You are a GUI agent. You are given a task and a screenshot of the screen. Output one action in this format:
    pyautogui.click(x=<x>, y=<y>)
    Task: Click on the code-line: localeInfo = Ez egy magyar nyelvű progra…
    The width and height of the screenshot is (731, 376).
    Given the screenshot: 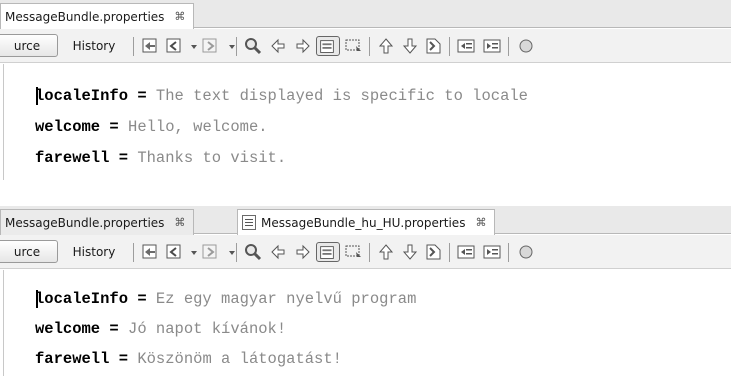 What is the action you would take?
    pyautogui.click(x=225, y=299)
    